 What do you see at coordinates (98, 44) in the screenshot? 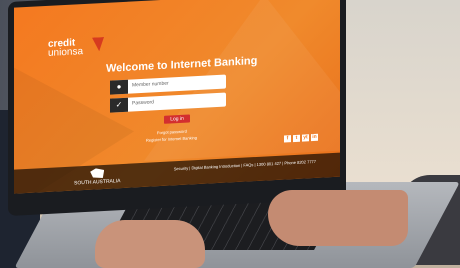
I see `logo-mark-icon` at bounding box center [98, 44].